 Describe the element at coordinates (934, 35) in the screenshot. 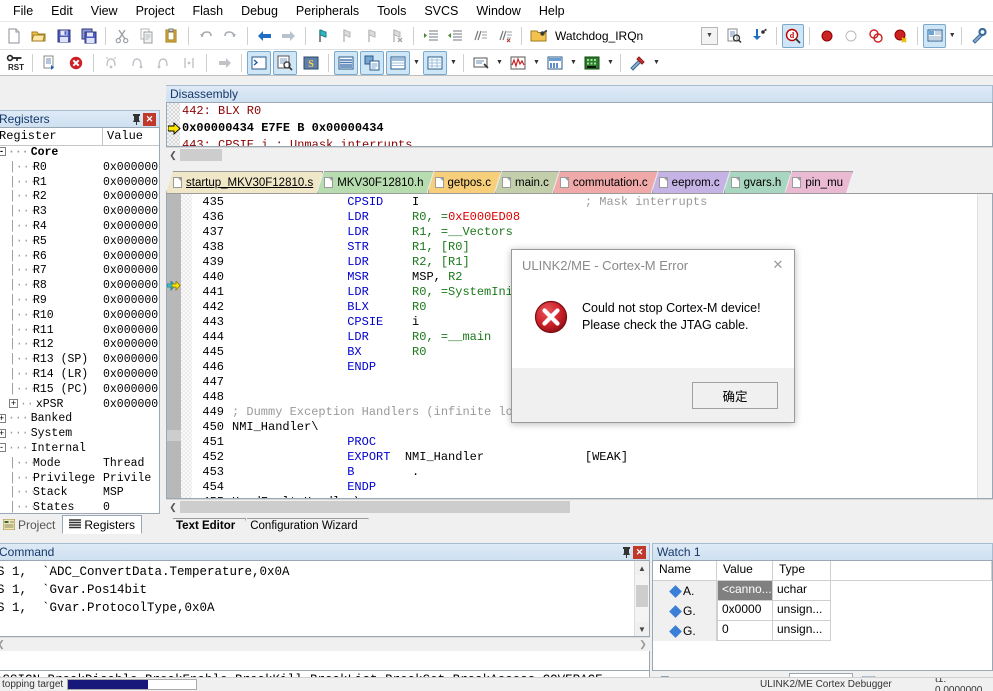

I see `manage-windows-icon` at that location.